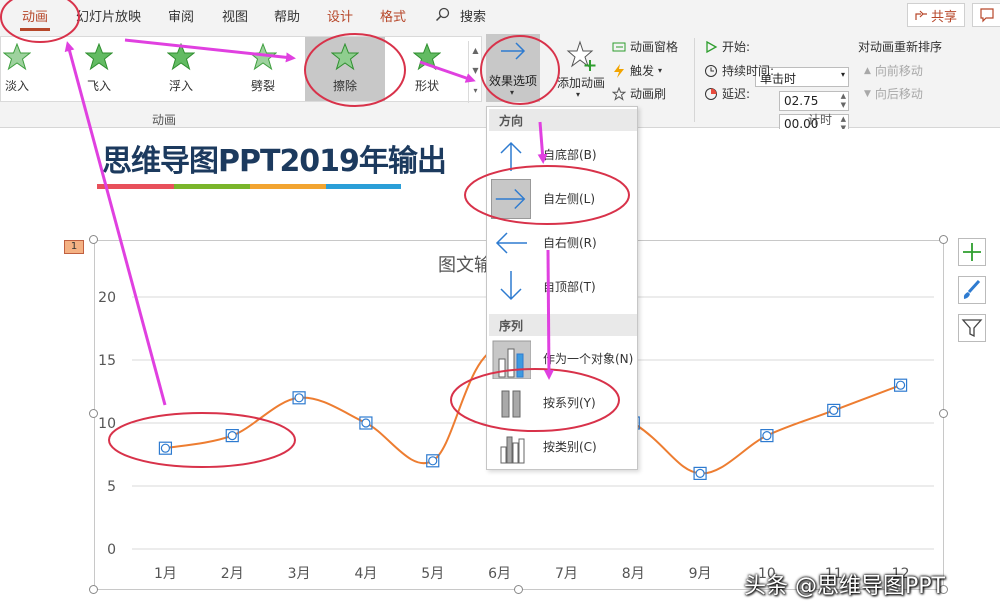 The image size is (1000, 614). Describe the element at coordinates (844, 586) in the screenshot. I see `watermark: 头条 @思维导图PPT` at that location.